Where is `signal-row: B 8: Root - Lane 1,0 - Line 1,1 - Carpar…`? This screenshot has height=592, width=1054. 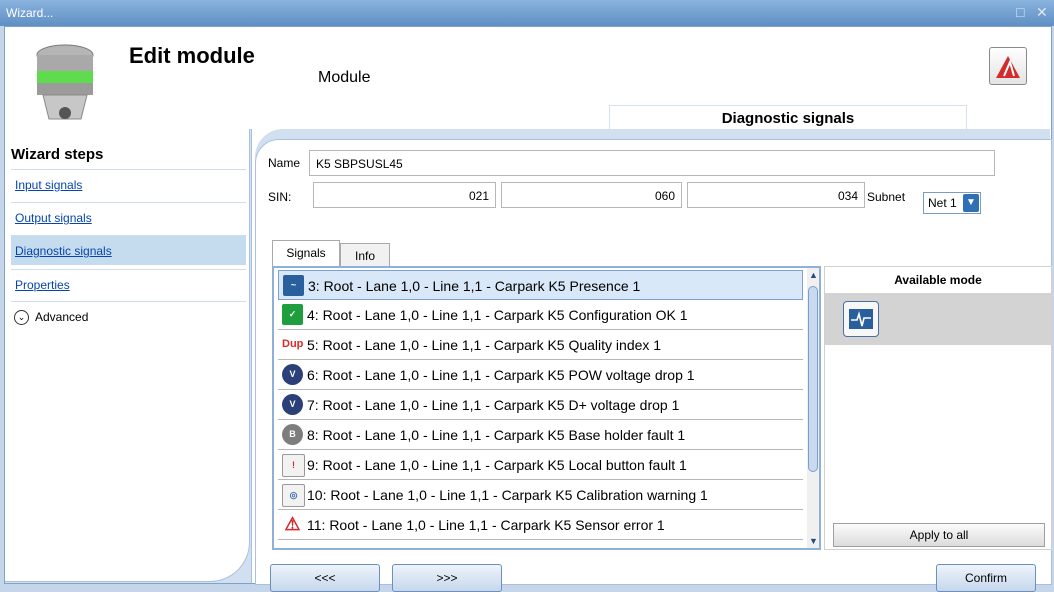 signal-row: B 8: Root - Lane 1,0 - Line 1,1 - Carpar… is located at coordinates (540, 435).